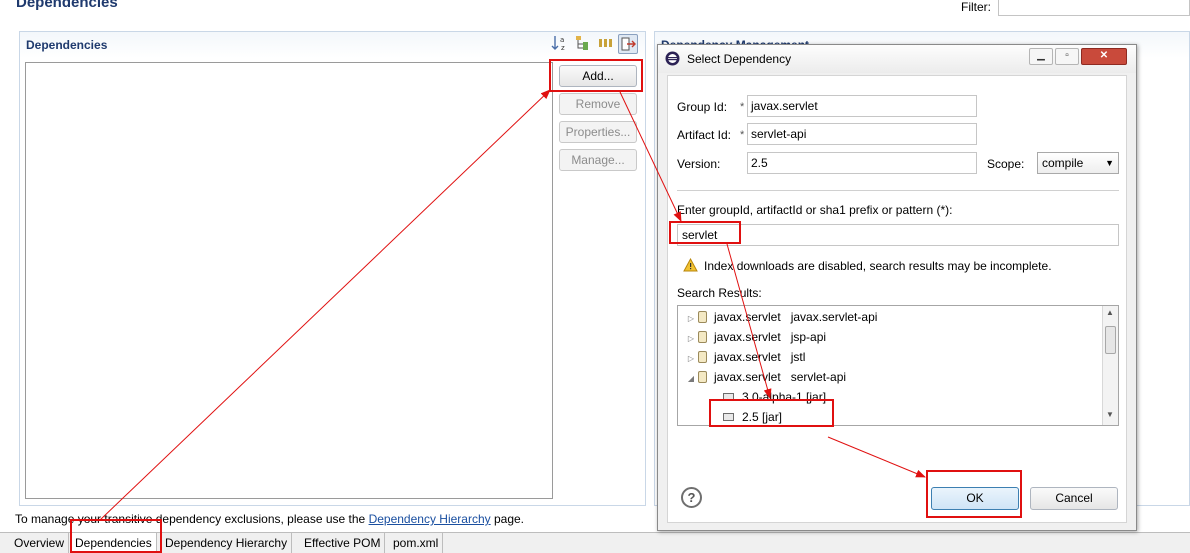  I want to click on tab-dependency-hierarchy: Dependency Hierarchy, so click(227, 543).